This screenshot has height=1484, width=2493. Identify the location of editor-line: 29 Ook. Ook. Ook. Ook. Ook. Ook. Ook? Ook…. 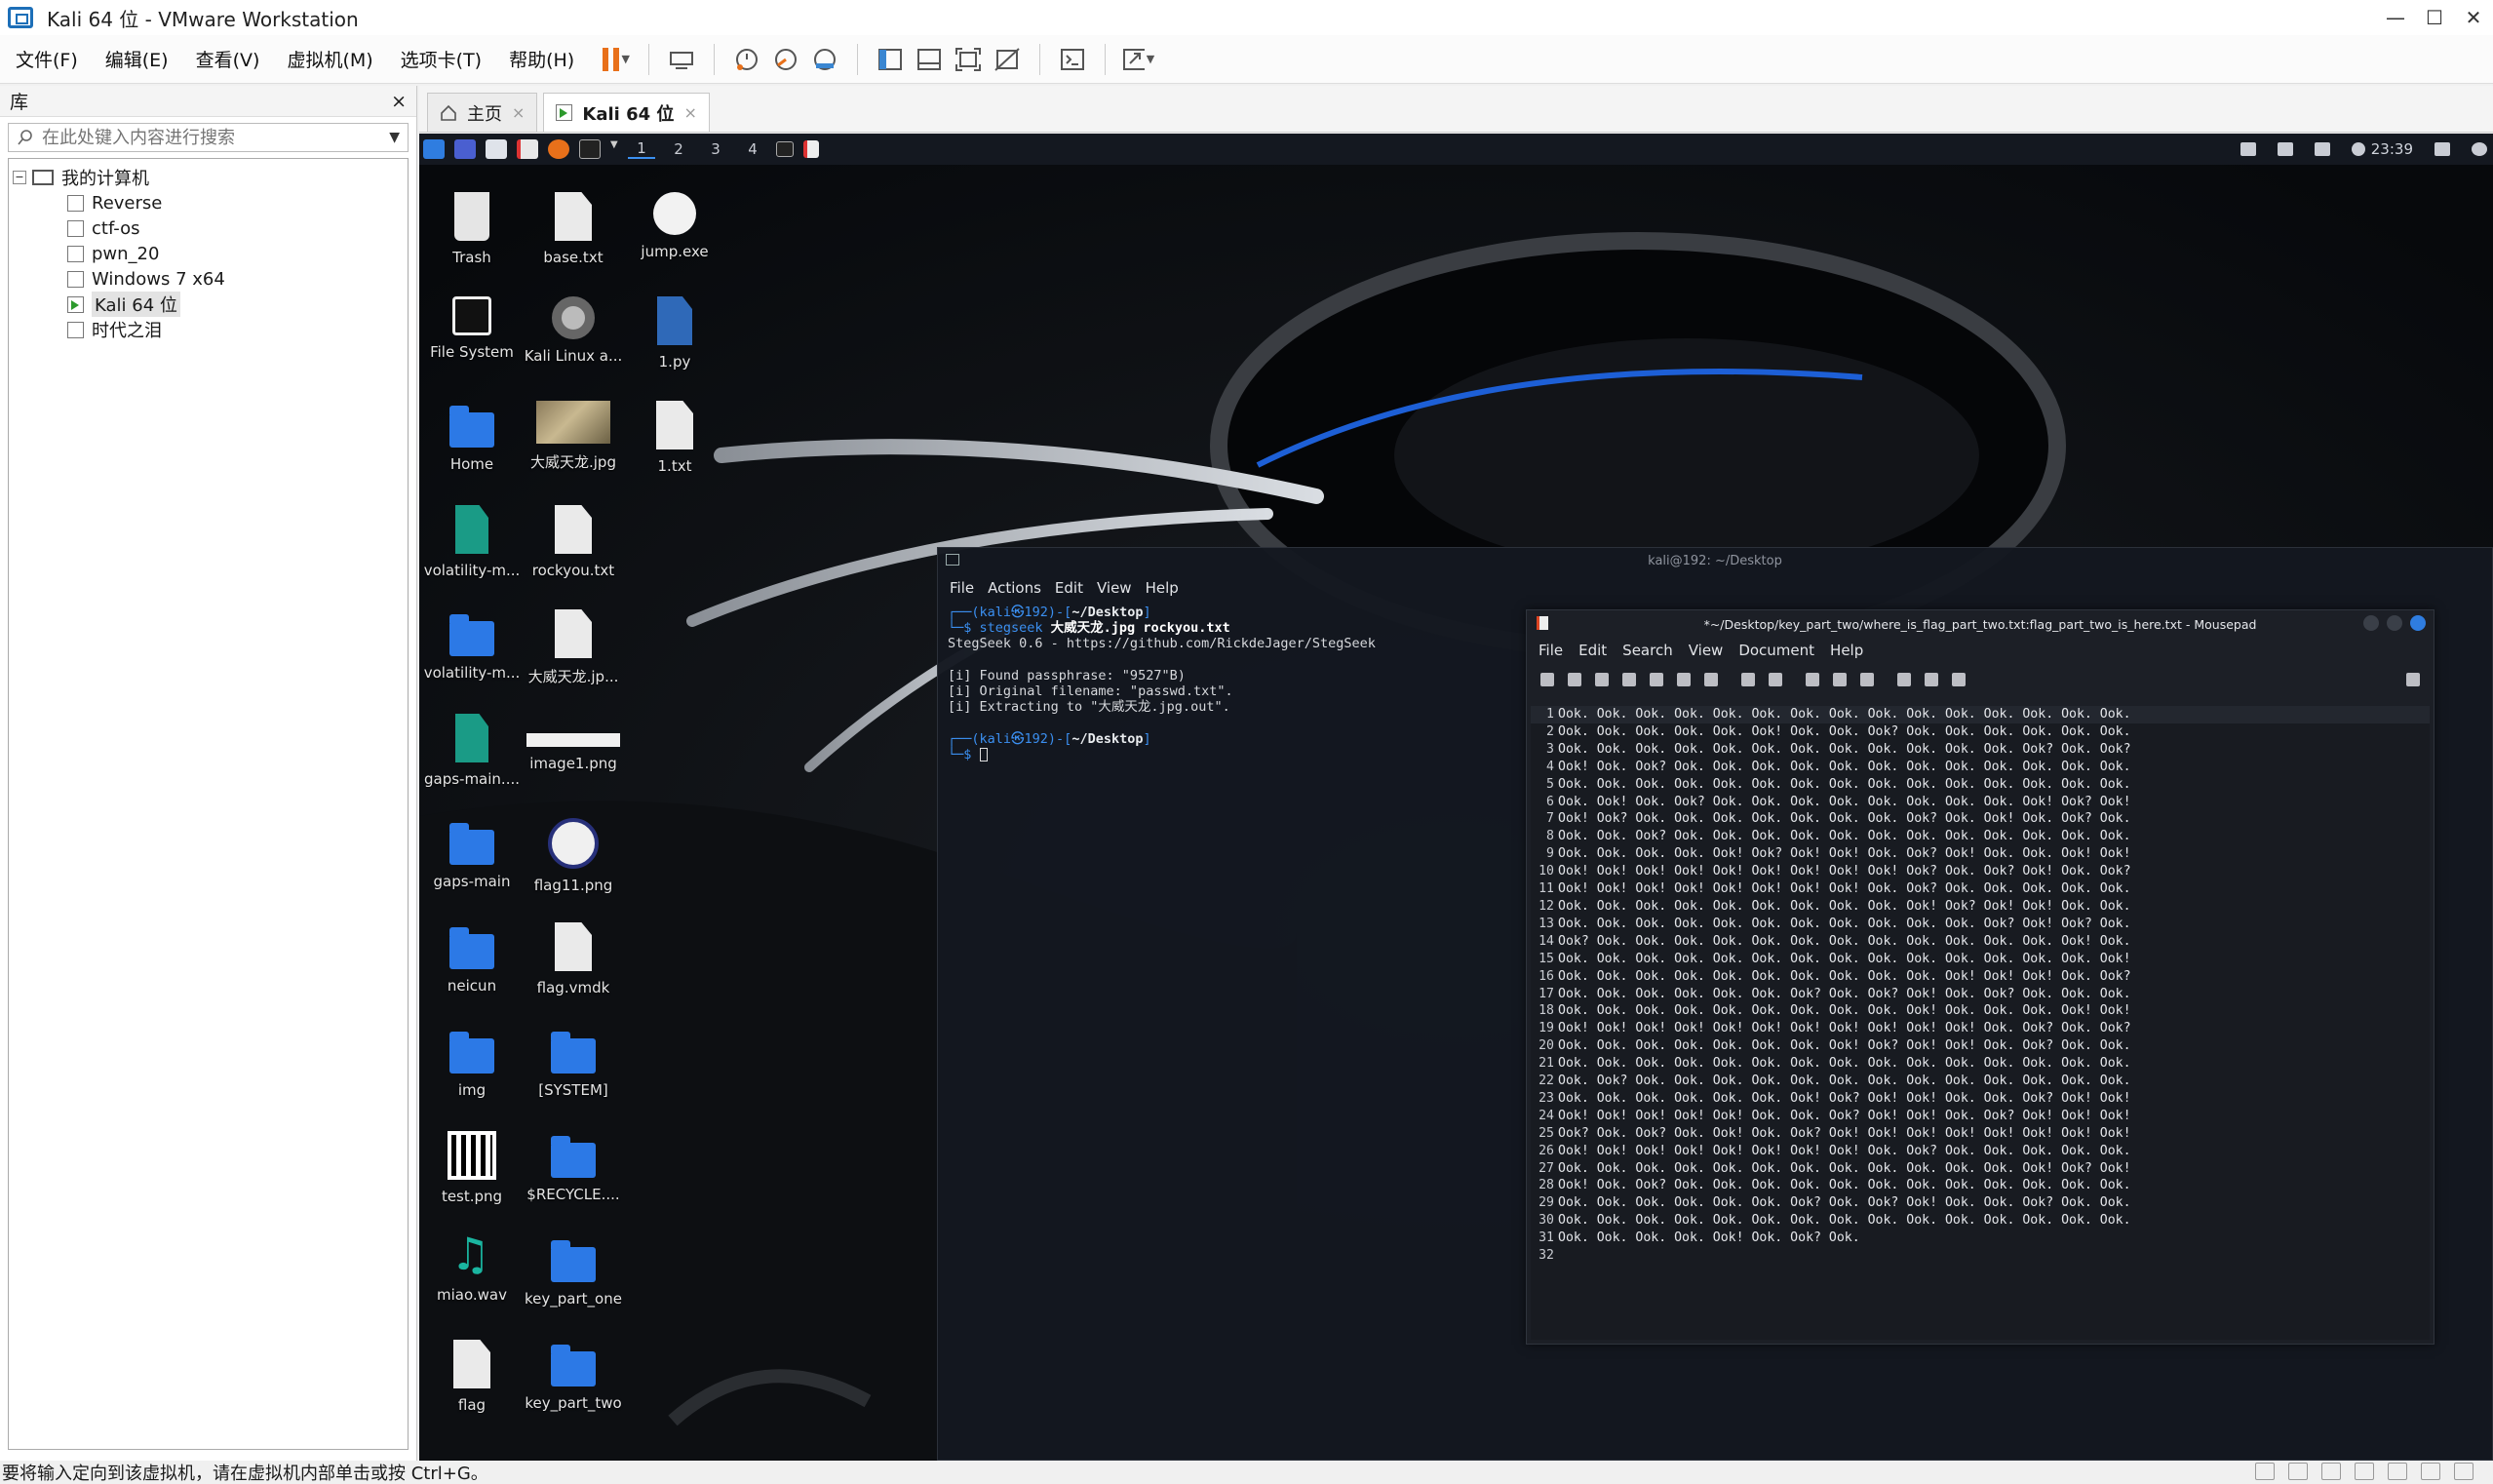
(1980, 1203).